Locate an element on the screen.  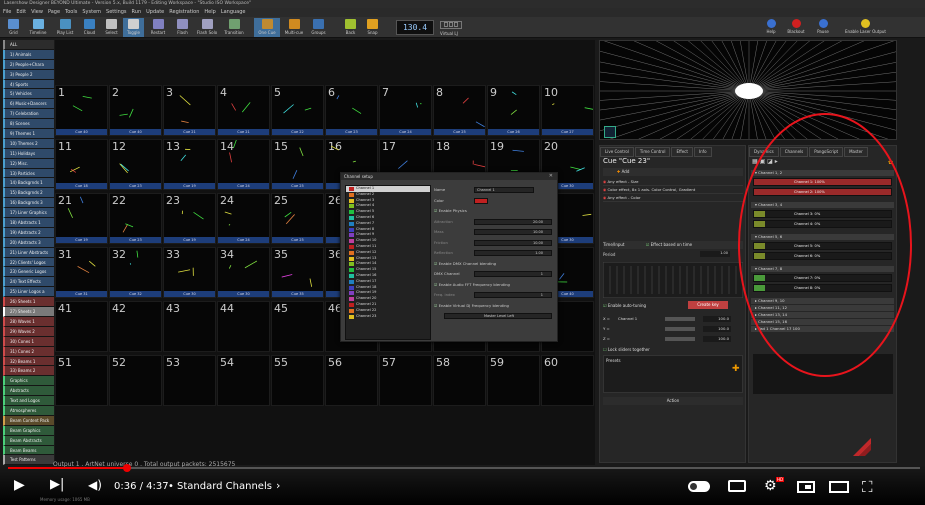
channel-list-item: Channel 23 is located at coordinates (388, 317).